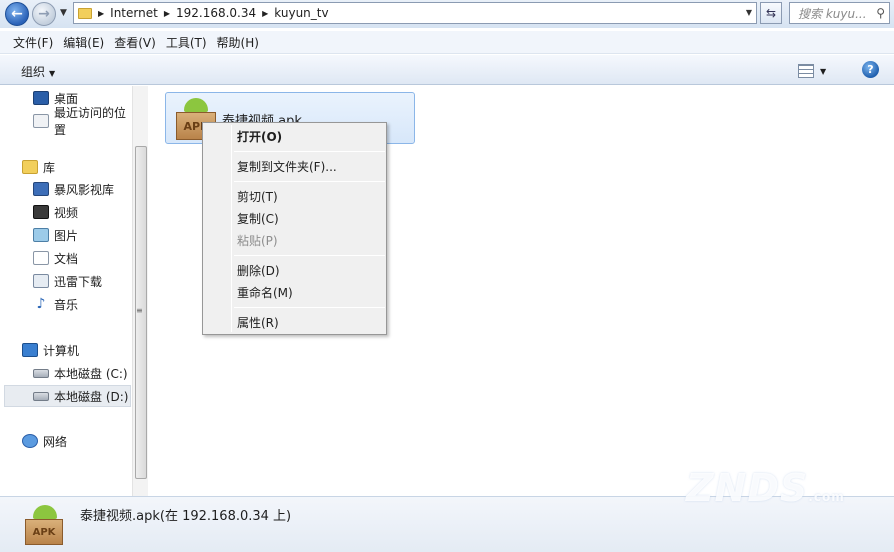 This screenshot has width=894, height=552. What do you see at coordinates (259, 136) in the screenshot?
I see `menu-item-open: 打开(O)` at bounding box center [259, 136].